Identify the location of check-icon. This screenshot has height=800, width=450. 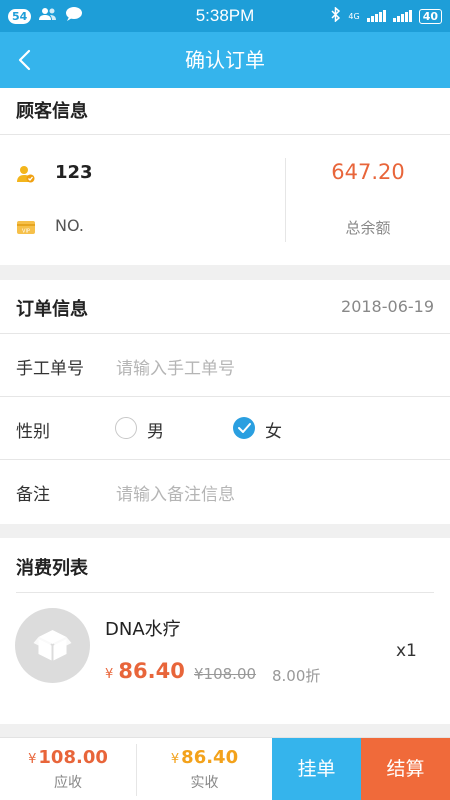
(244, 428).